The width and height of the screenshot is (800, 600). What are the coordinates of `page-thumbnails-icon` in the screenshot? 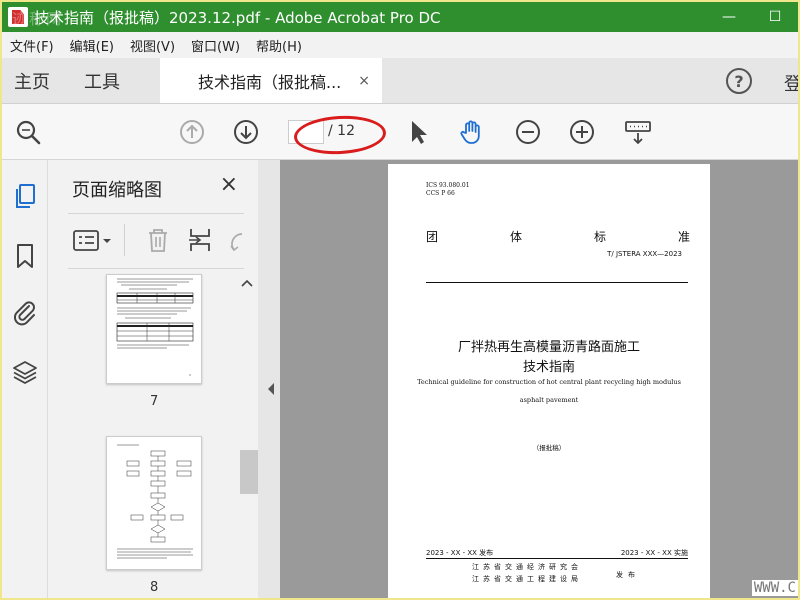 It's located at (25, 196).